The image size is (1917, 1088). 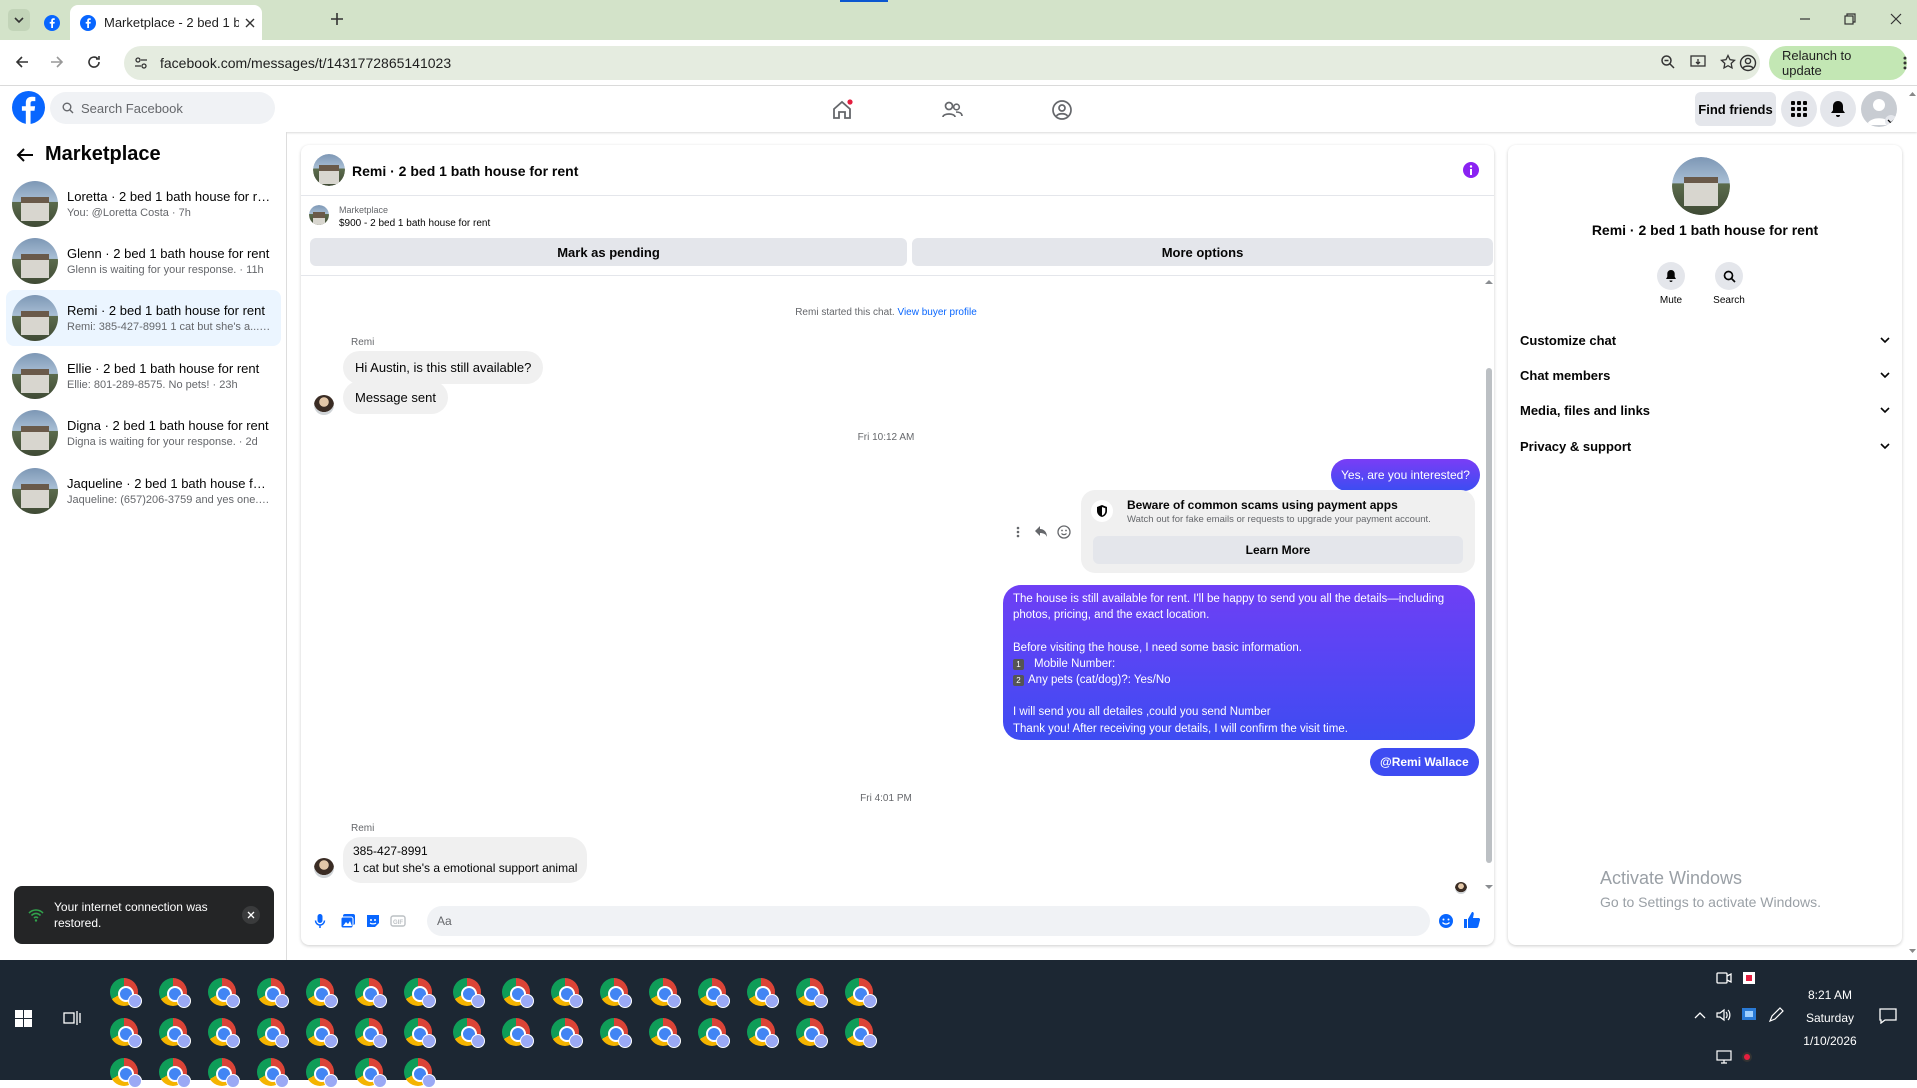 What do you see at coordinates (1838, 63) in the screenshot?
I see `relaunch-button: Relaunch to update` at bounding box center [1838, 63].